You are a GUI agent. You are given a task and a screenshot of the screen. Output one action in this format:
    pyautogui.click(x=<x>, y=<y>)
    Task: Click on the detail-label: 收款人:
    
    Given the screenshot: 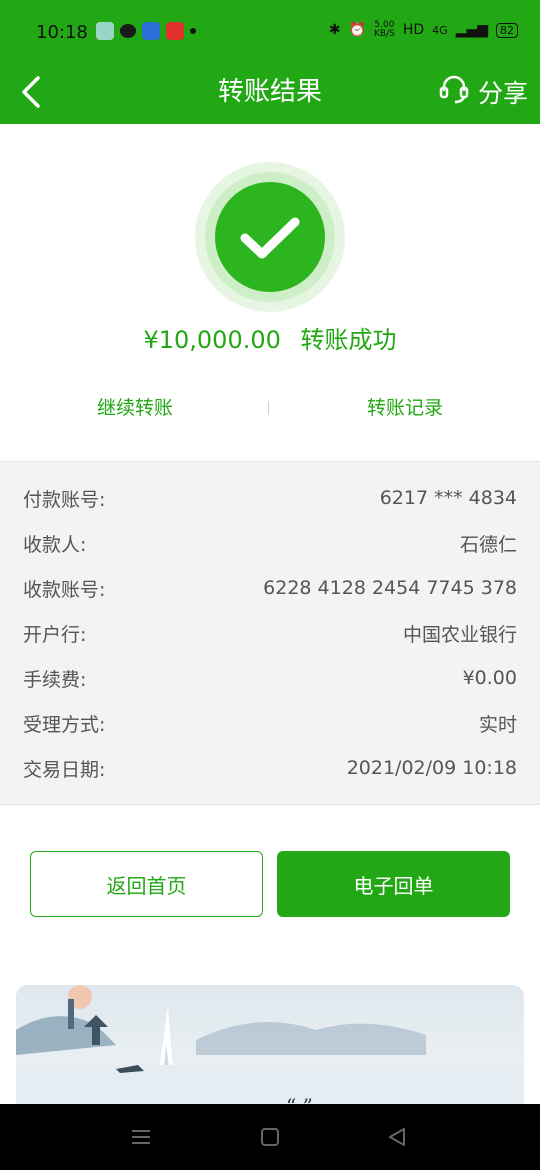 What is the action you would take?
    pyautogui.click(x=55, y=544)
    